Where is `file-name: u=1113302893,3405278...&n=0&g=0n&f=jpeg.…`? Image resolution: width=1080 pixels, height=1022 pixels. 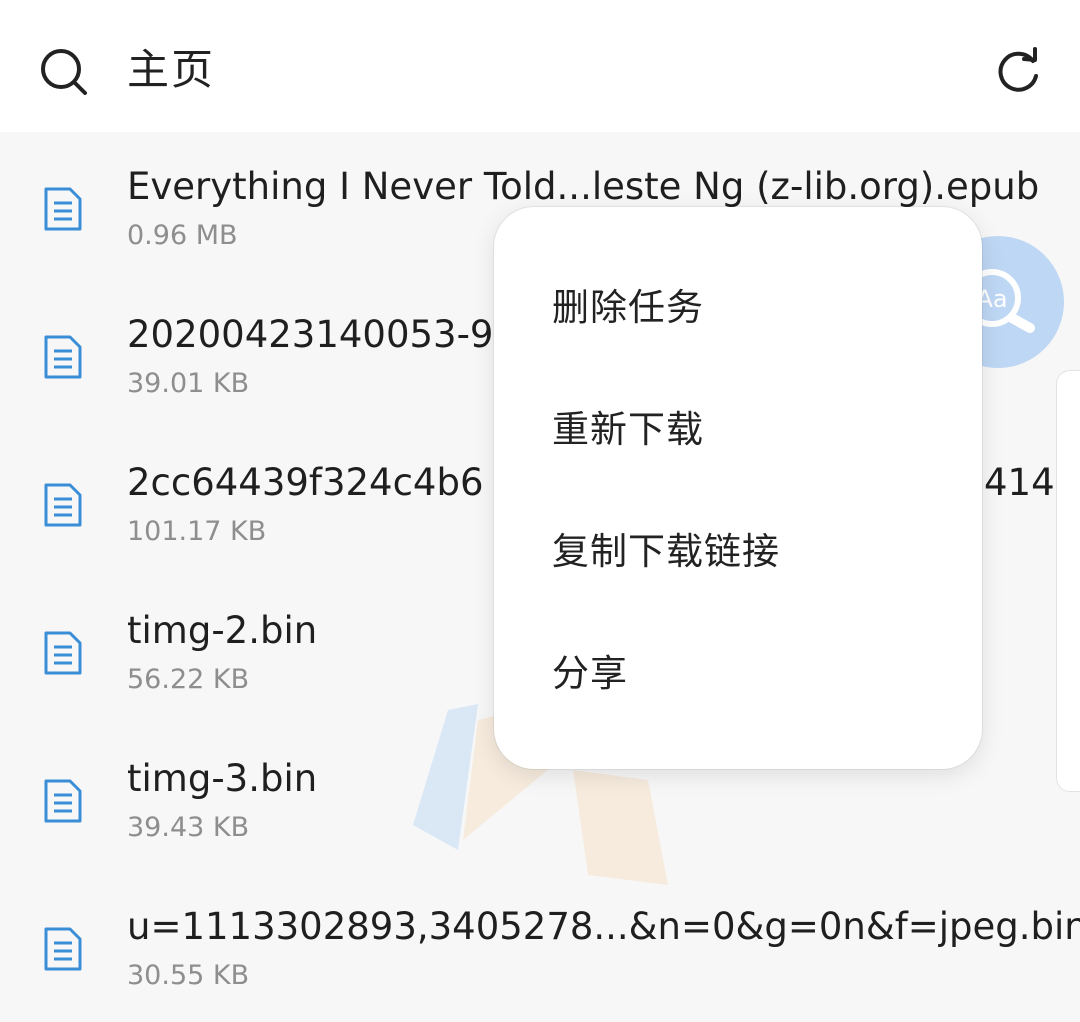 file-name: u=1113302893,3405278...&n=0&g=0n&f=jpeg.… is located at coordinates (603, 926).